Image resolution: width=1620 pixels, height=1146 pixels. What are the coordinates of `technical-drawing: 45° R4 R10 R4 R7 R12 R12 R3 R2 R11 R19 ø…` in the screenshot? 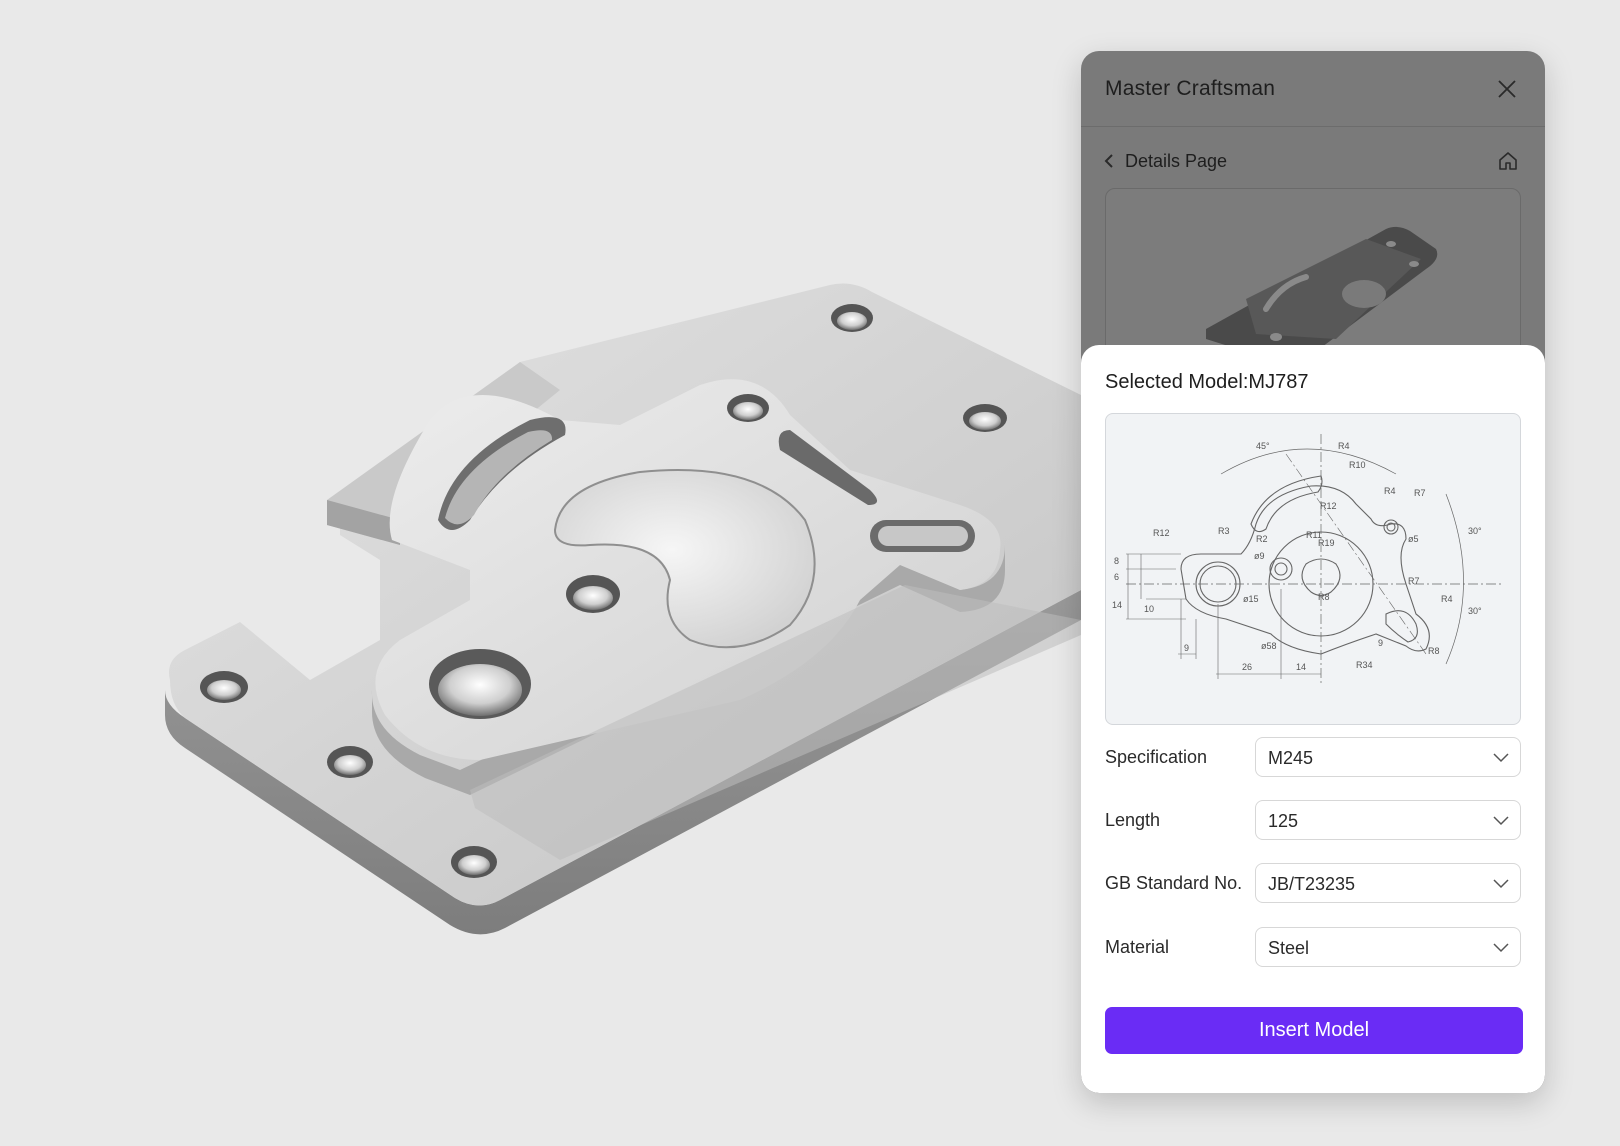 It's located at (1313, 569).